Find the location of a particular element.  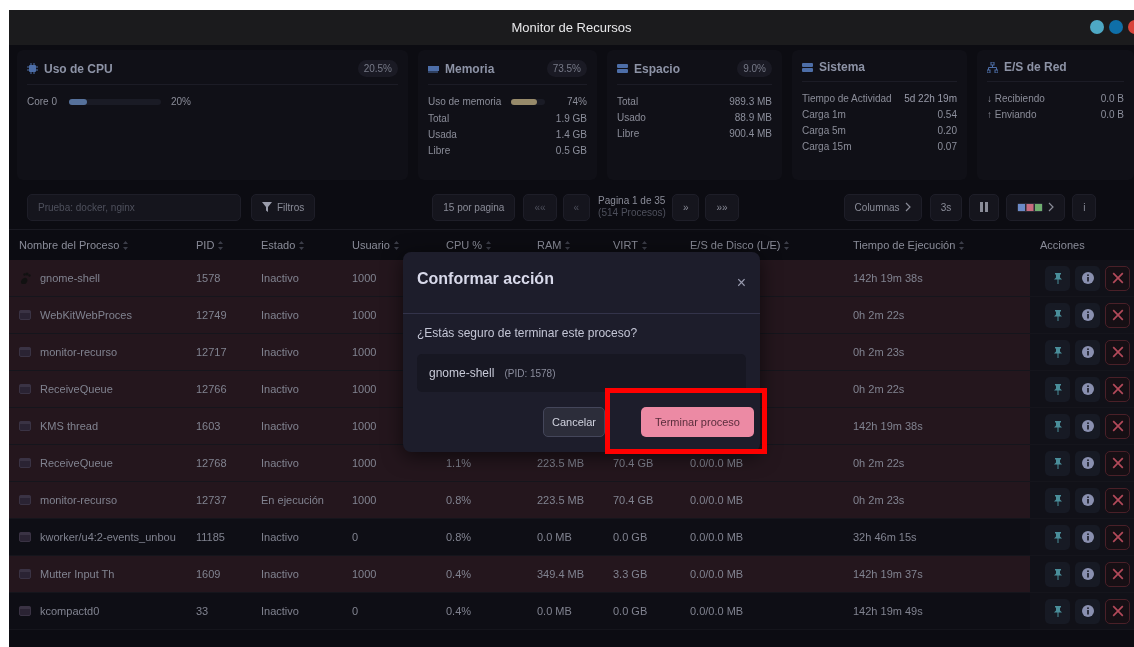

pid-cell: 1578 is located at coordinates (208, 278).